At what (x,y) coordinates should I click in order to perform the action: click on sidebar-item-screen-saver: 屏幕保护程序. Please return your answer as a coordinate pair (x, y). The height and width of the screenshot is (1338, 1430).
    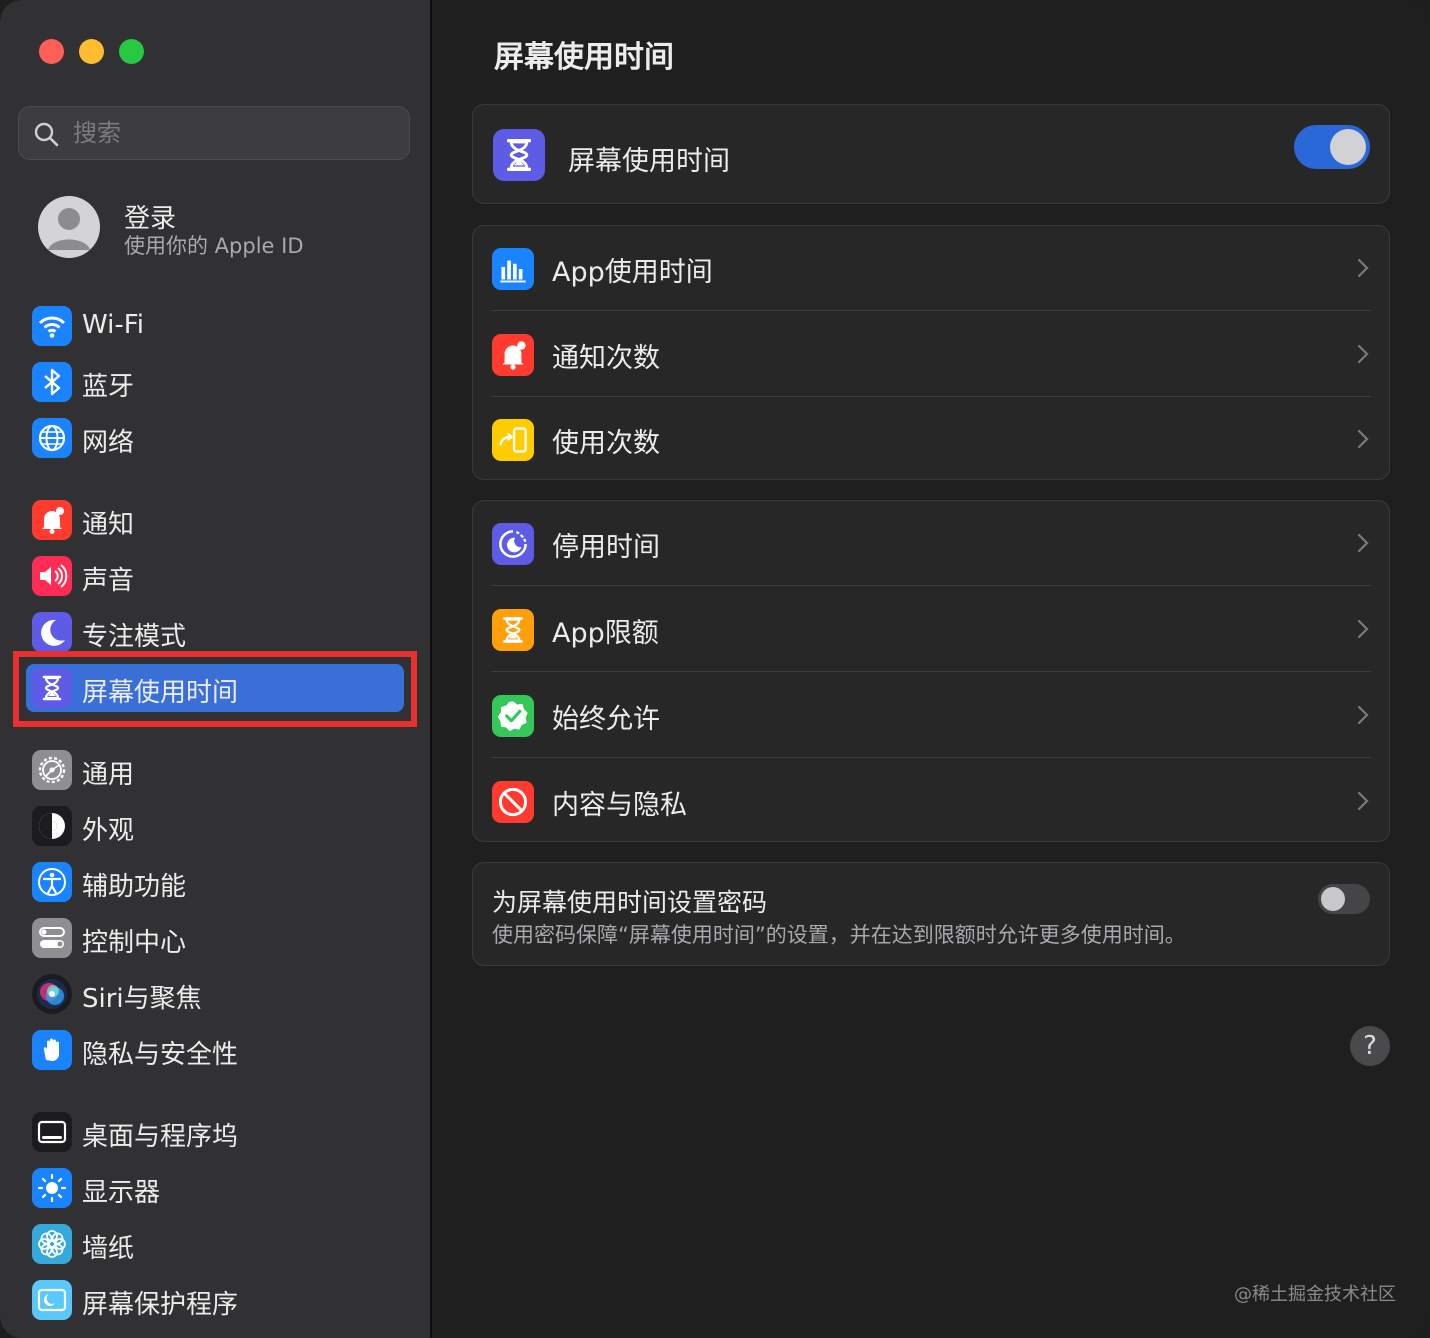
    Looking at the image, I should click on (214, 1300).